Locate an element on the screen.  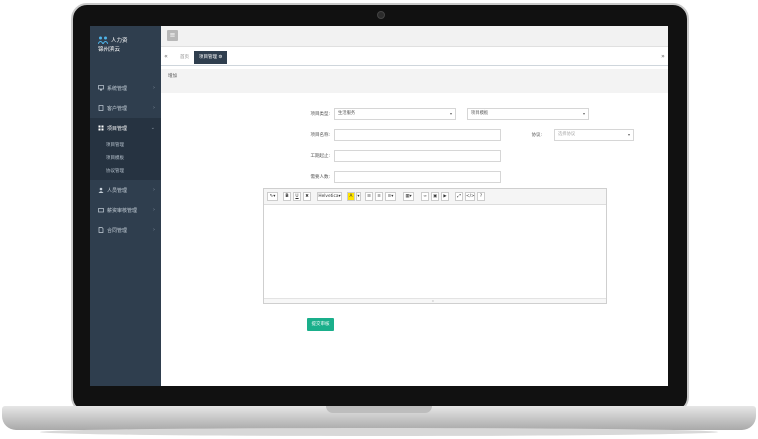
sidebar-item-salary: 薪资审核管理 › is located at coordinates (125, 210).